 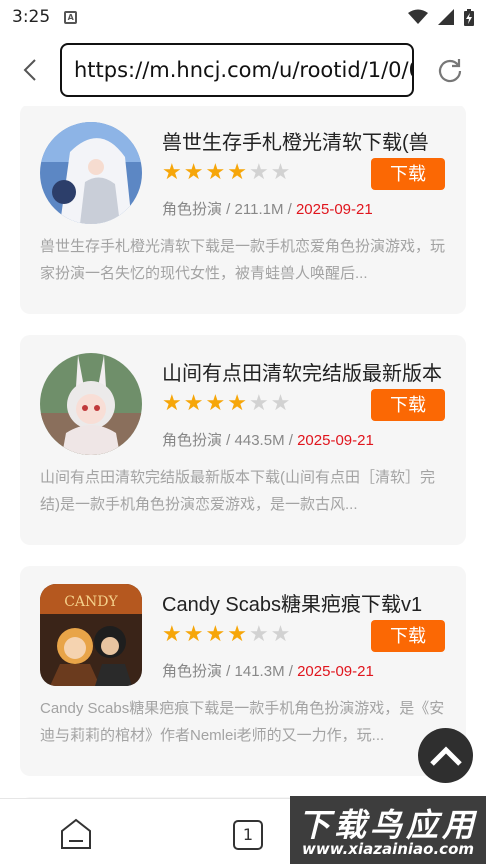 What do you see at coordinates (469, 17) in the screenshot?
I see `battery-icon` at bounding box center [469, 17].